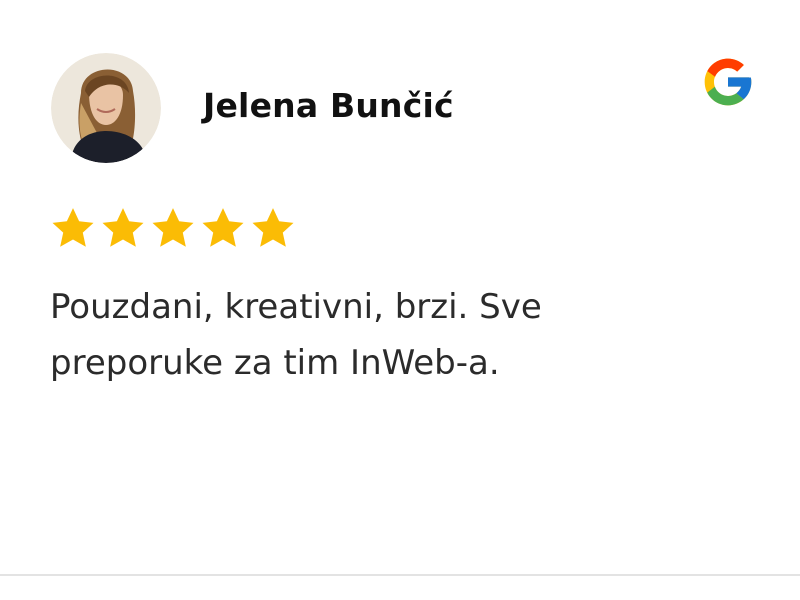 This screenshot has width=800, height=600. What do you see at coordinates (275, 363) in the screenshot?
I see `review-text-line: preporuke za tim InWeb-a.` at bounding box center [275, 363].